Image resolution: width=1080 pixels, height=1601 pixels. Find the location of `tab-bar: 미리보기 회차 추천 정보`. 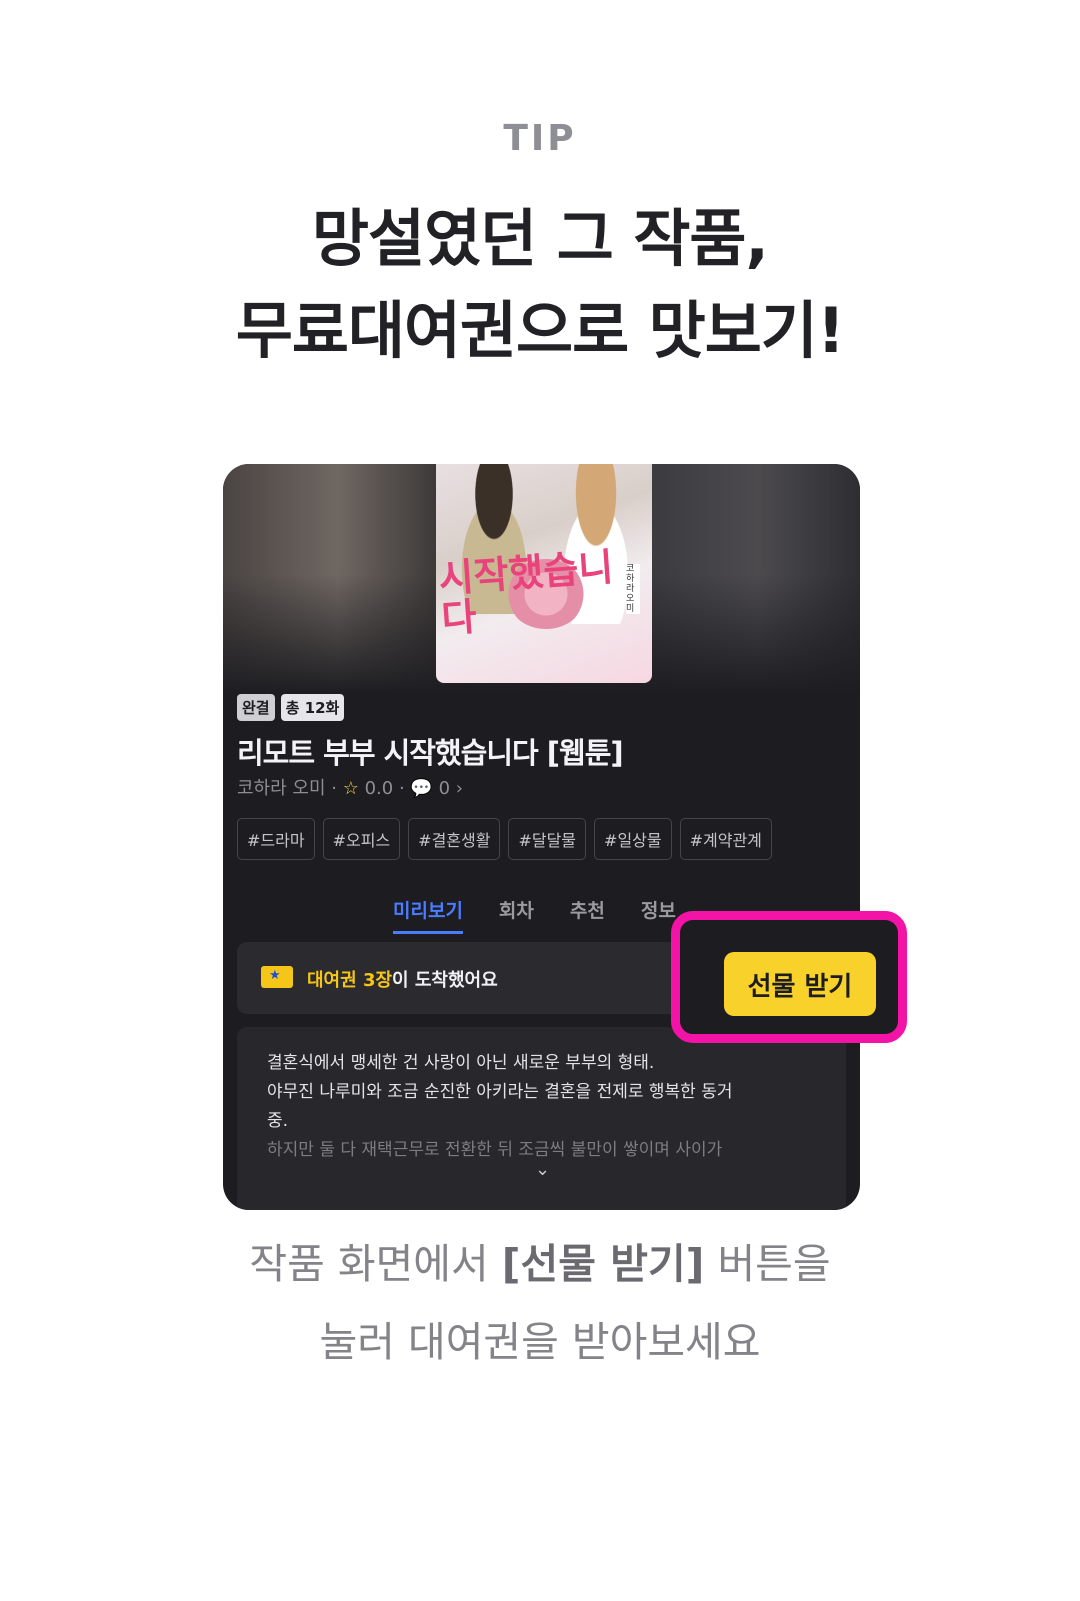

tab-bar: 미리보기 회차 추천 정보 is located at coordinates (534, 915).